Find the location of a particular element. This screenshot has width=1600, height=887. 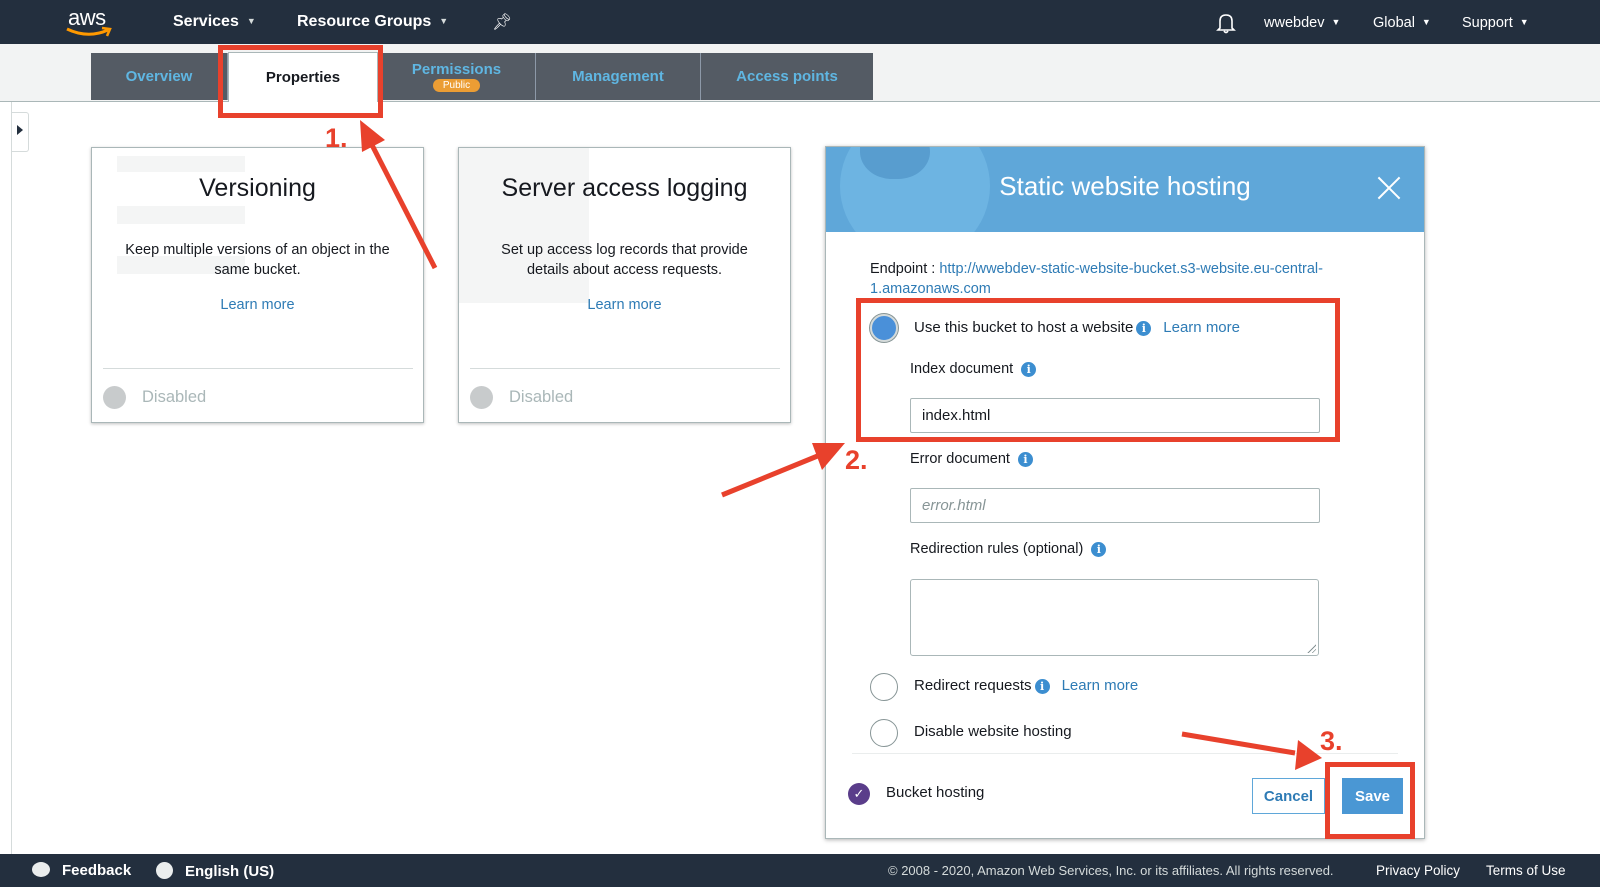

pin-icon: 📌︎ is located at coordinates (502, 22).